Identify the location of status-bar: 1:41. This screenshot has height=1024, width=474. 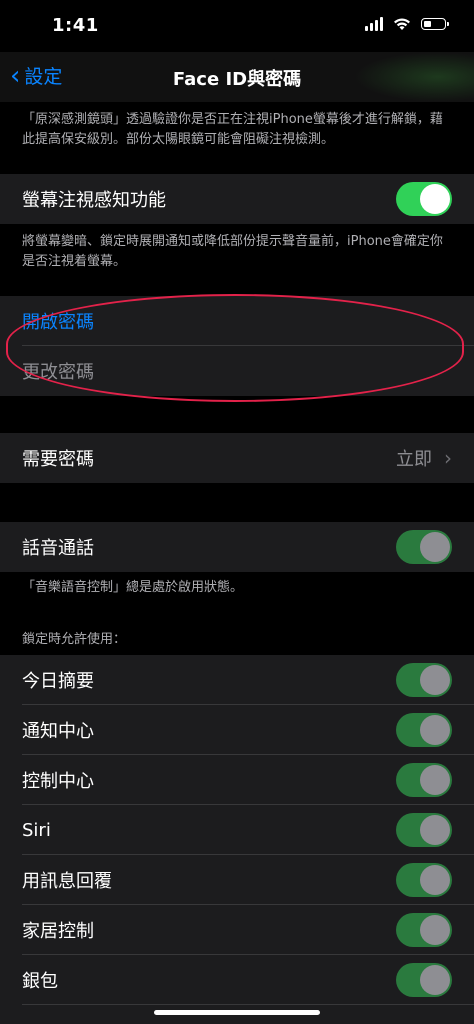
(237, 26).